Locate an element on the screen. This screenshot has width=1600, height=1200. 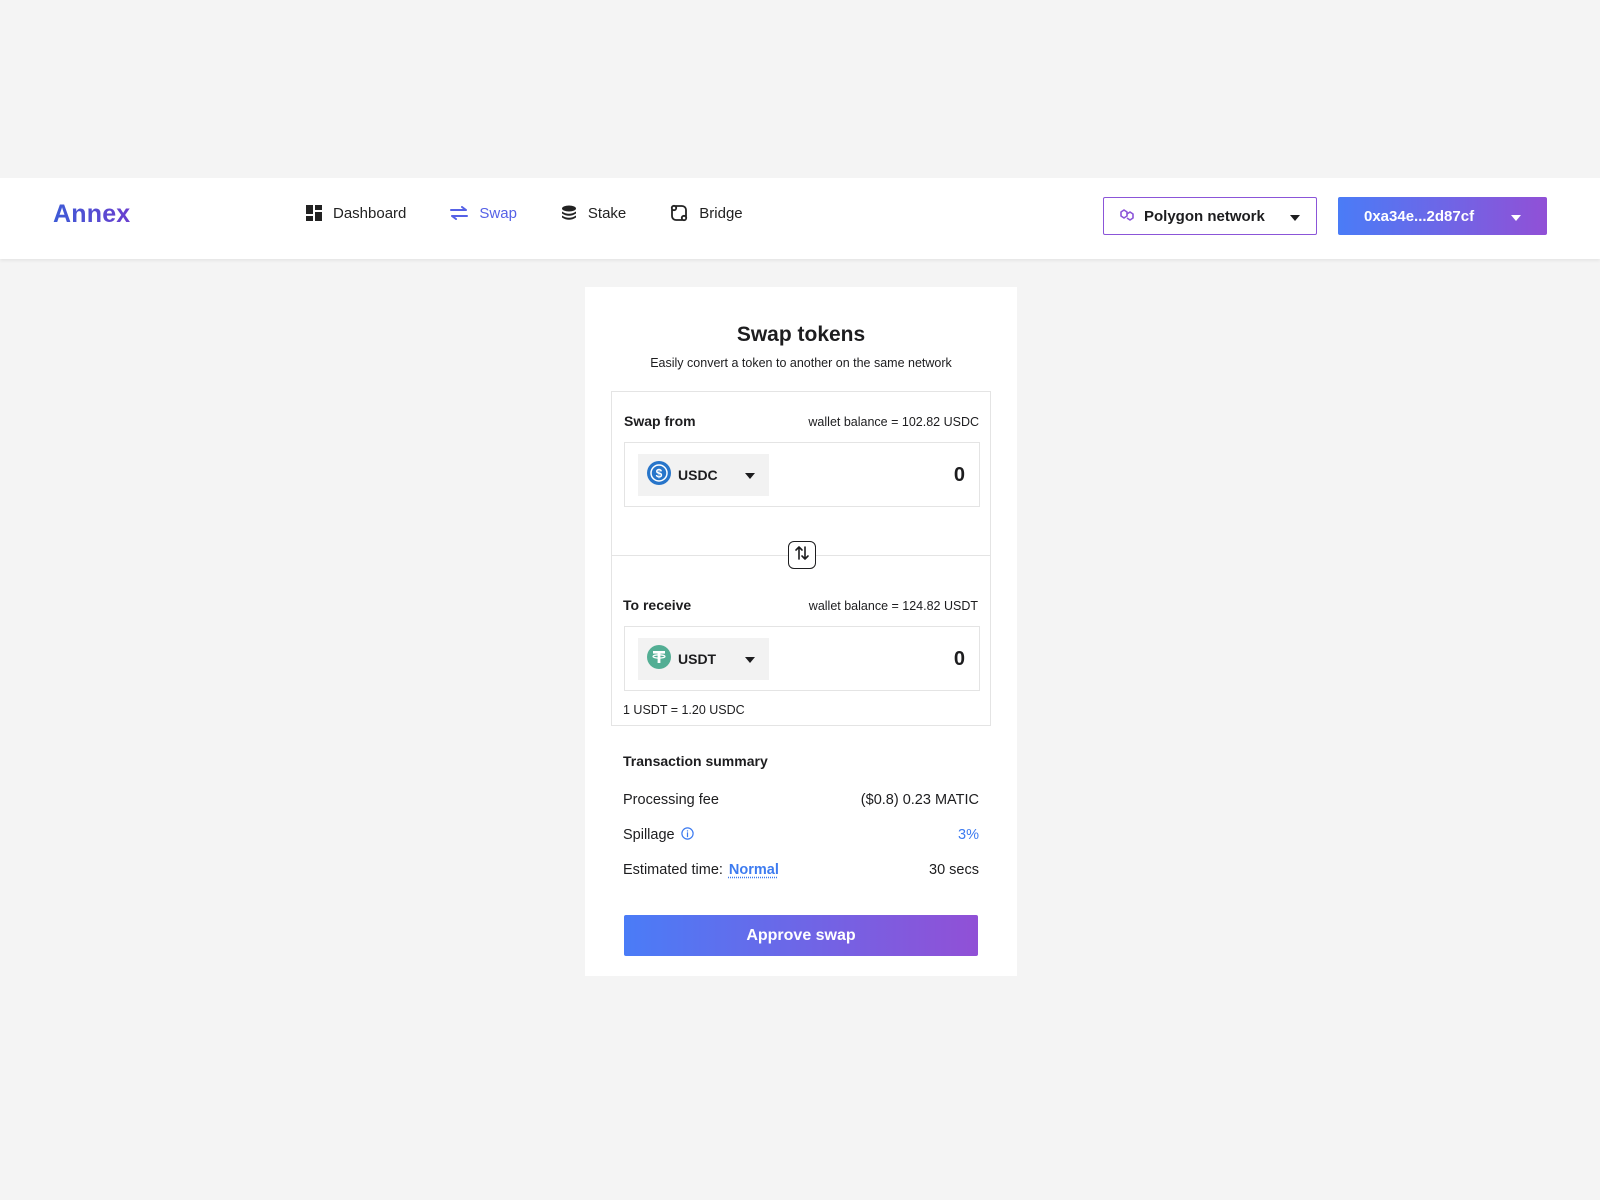
wallet-address-button: 0xa34e...2d87cf is located at coordinates (1442, 216).